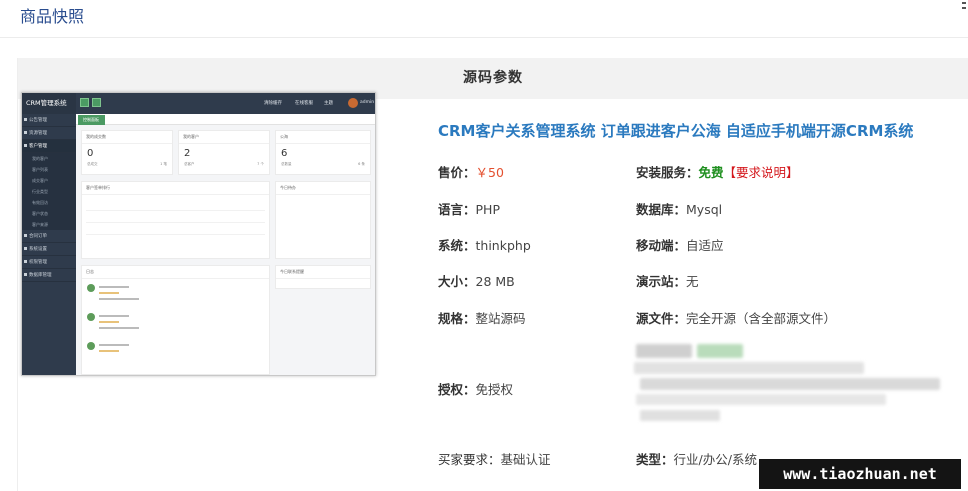  I want to click on page-title: 商品快照, so click(52, 16).